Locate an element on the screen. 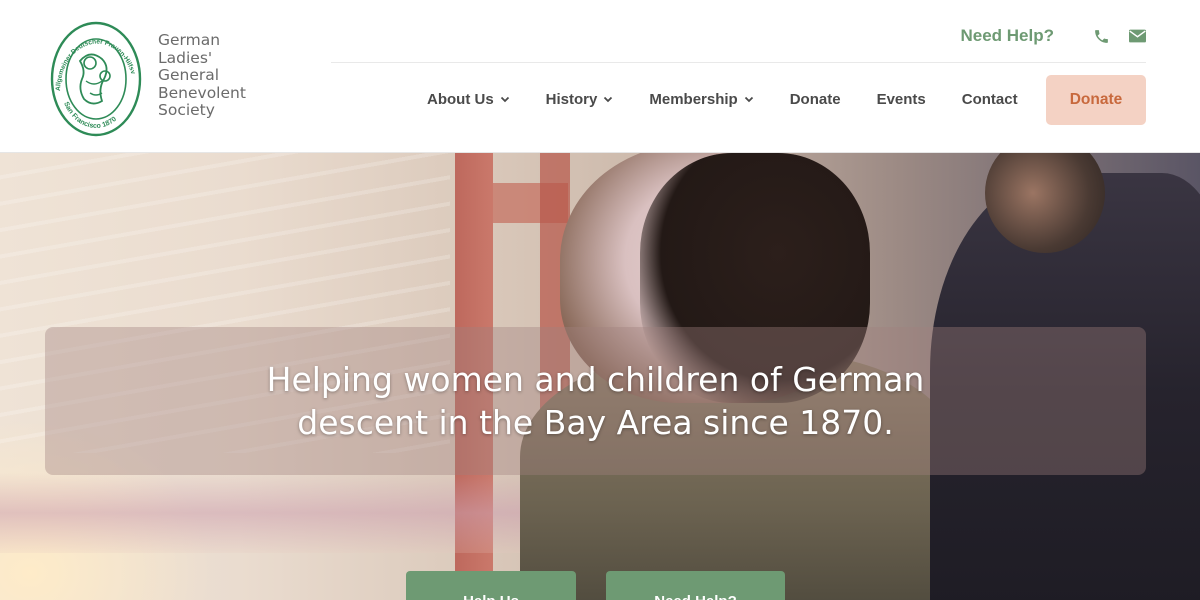 The width and height of the screenshot is (1200, 600). nav-membership-label: Membership is located at coordinates (693, 99).